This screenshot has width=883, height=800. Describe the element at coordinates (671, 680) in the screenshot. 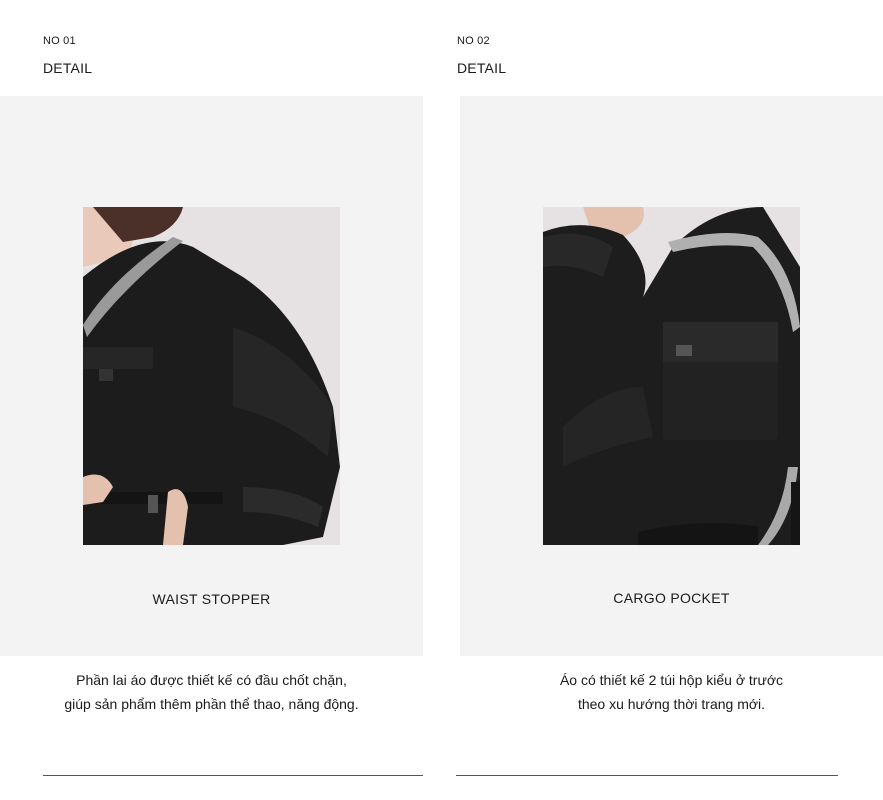

I see `description-line: Áo có thiết kế 2 túi hộp kiểu ở trước` at that location.